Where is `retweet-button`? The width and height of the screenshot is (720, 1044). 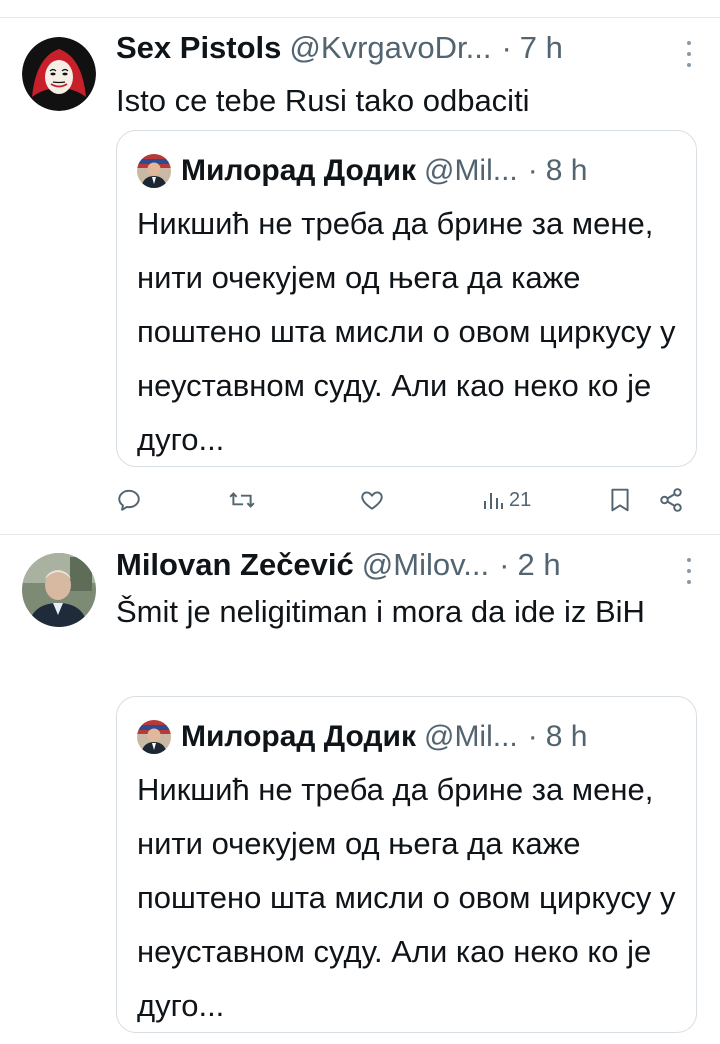
retweet-button is located at coordinates (242, 500).